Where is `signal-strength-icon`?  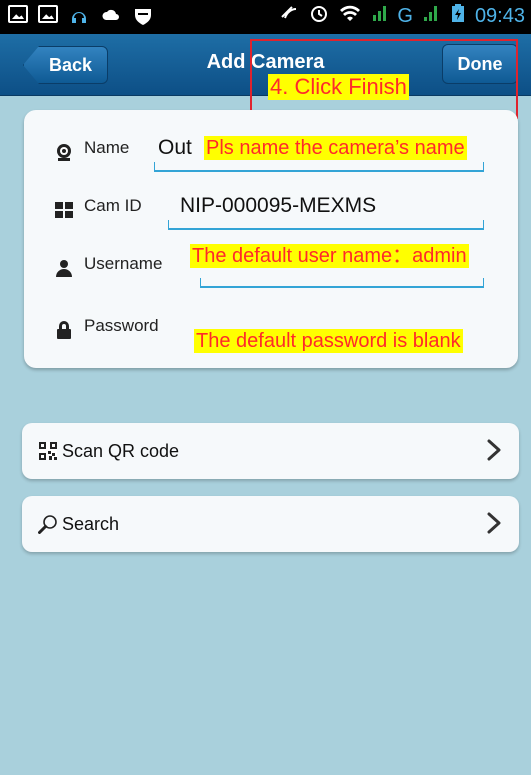 signal-strength-icon is located at coordinates (432, 16).